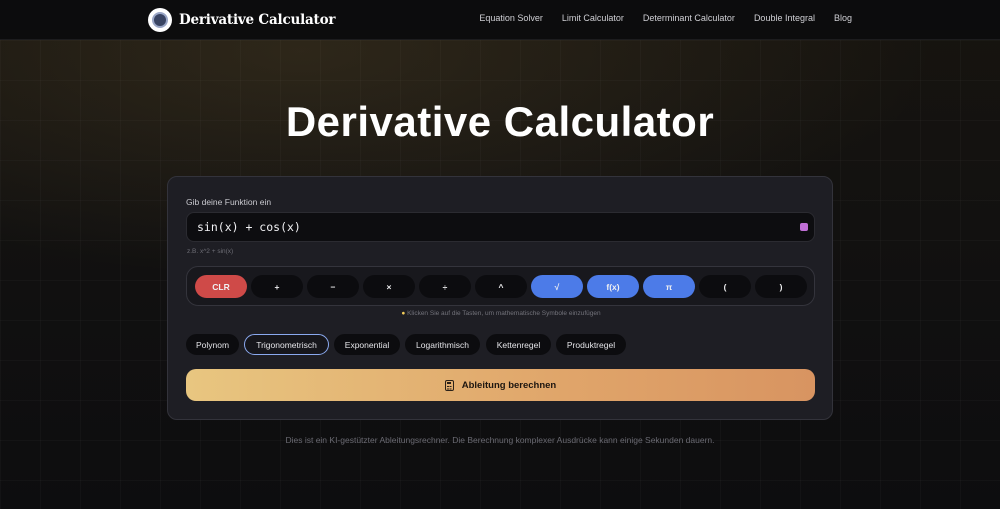 This screenshot has width=1000, height=509. I want to click on calculate-derivative-button: Ableitung berechnen, so click(500, 385).